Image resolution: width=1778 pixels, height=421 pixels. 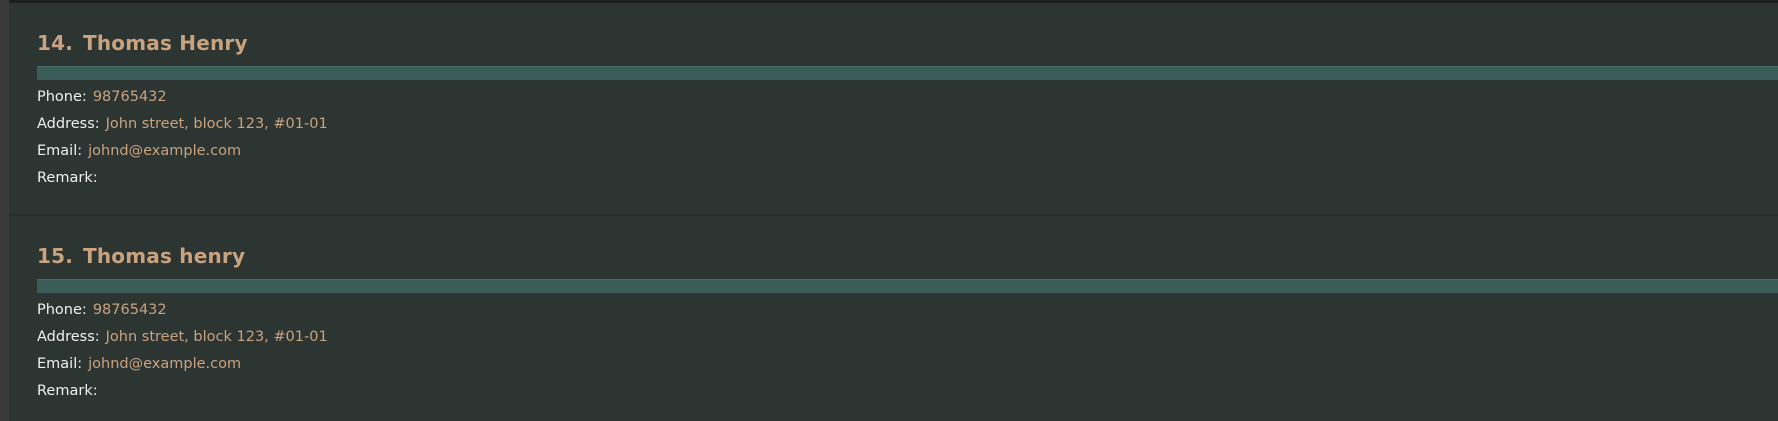 I want to click on person-card-header: 14. Thomas Henry, so click(x=142, y=43).